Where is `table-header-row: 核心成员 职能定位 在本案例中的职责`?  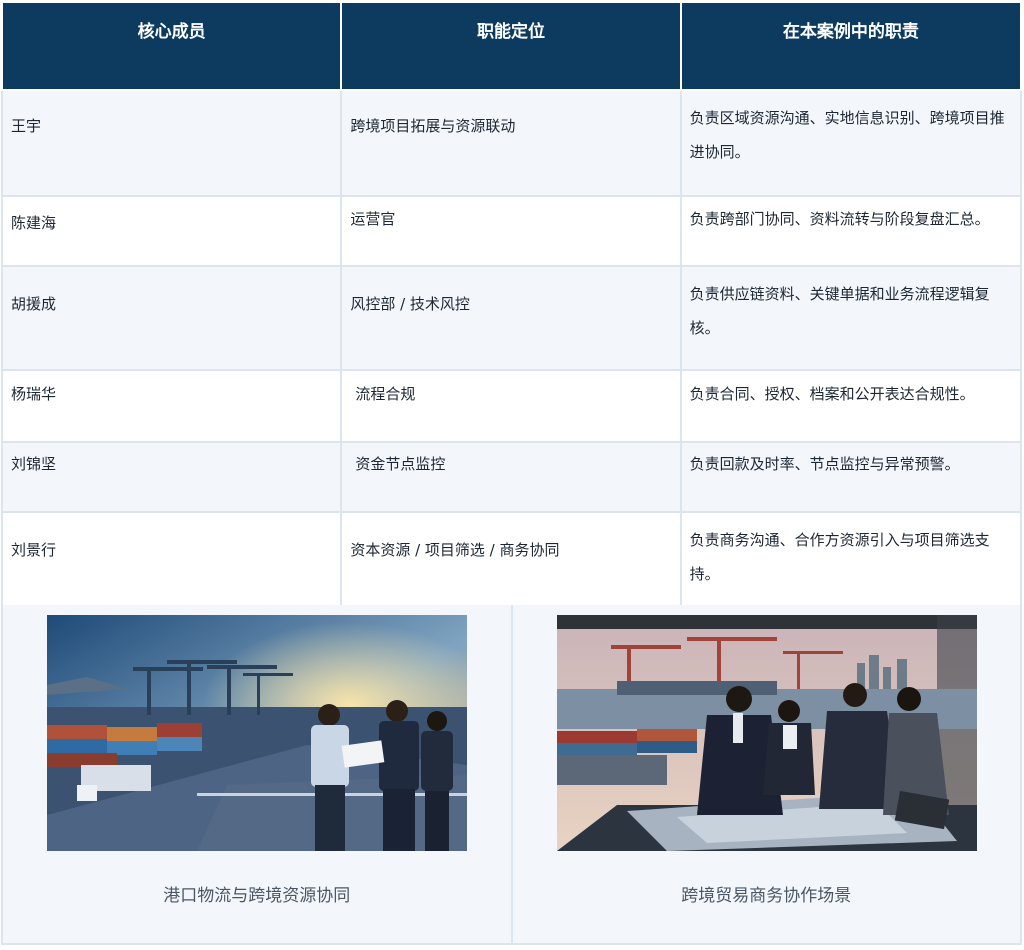
table-header-row: 核心成员 职能定位 在本案例中的职责 is located at coordinates (511, 46).